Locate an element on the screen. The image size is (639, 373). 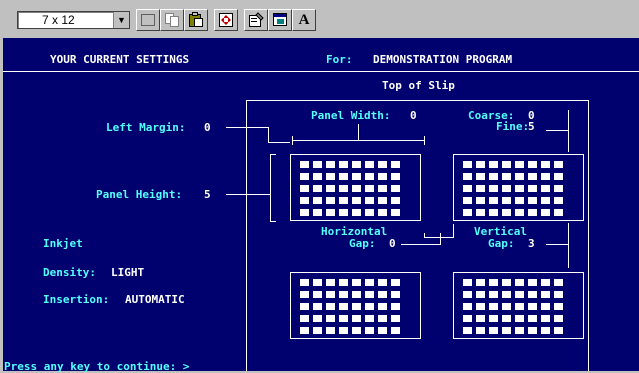
font-button: A is located at coordinates (304, 20).